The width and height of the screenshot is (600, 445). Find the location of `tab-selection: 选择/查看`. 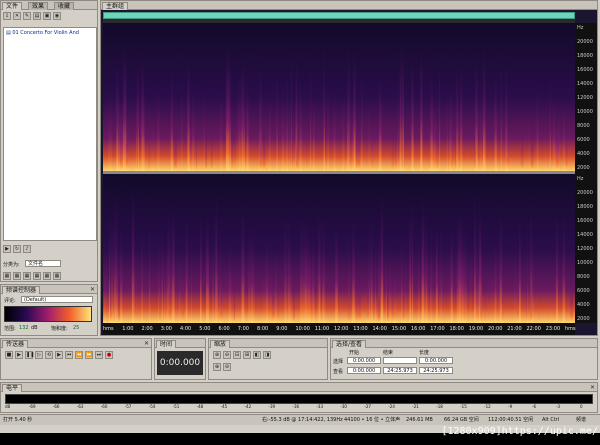

tab-selection: 选择/查看 is located at coordinates (349, 344).